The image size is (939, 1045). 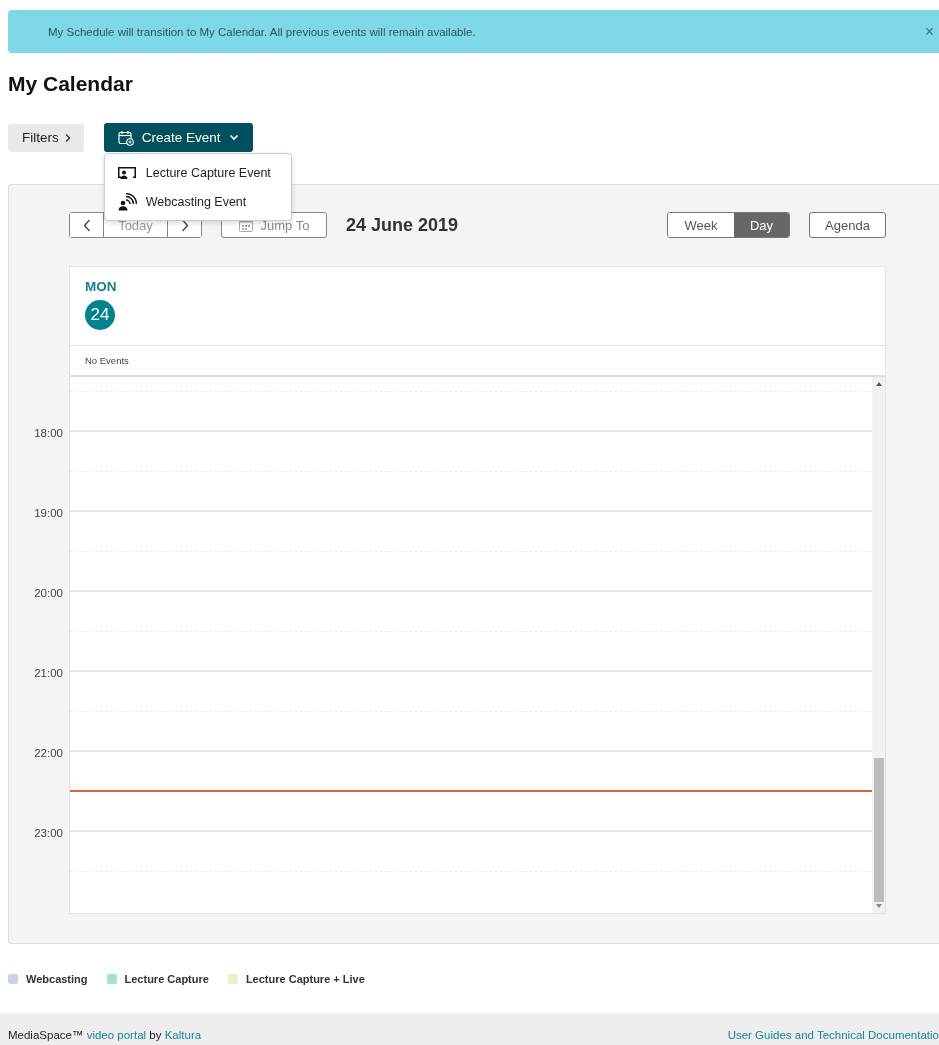 I want to click on footer-credit: MediaSpace™ video portal by Kaltura, so click(x=105, y=1035).